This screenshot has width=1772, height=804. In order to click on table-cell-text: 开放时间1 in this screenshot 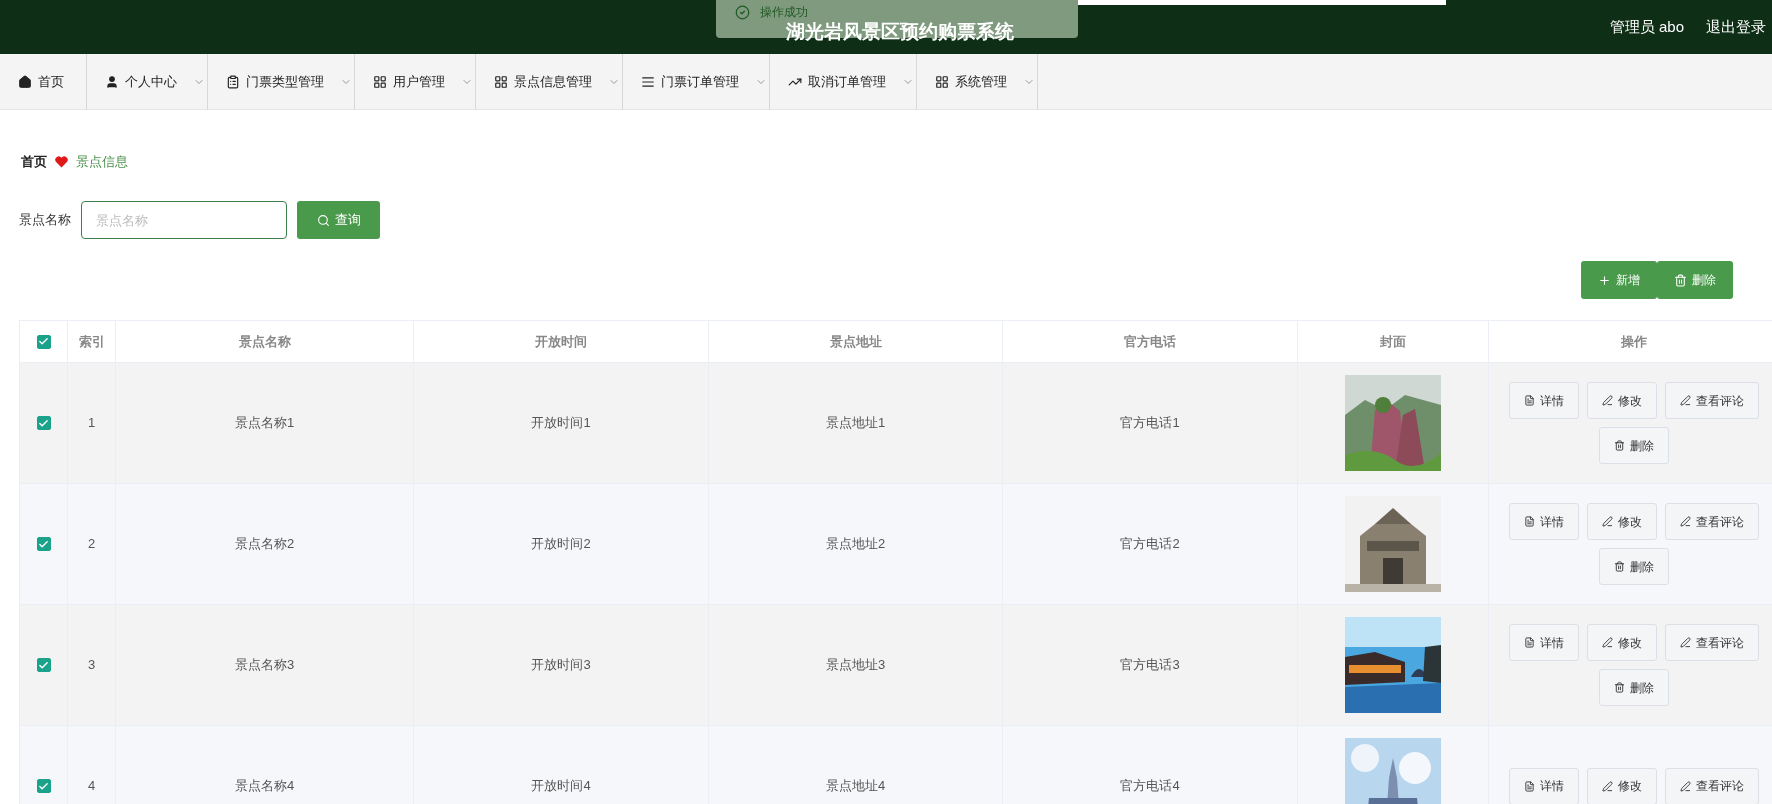, I will do `click(561, 423)`.